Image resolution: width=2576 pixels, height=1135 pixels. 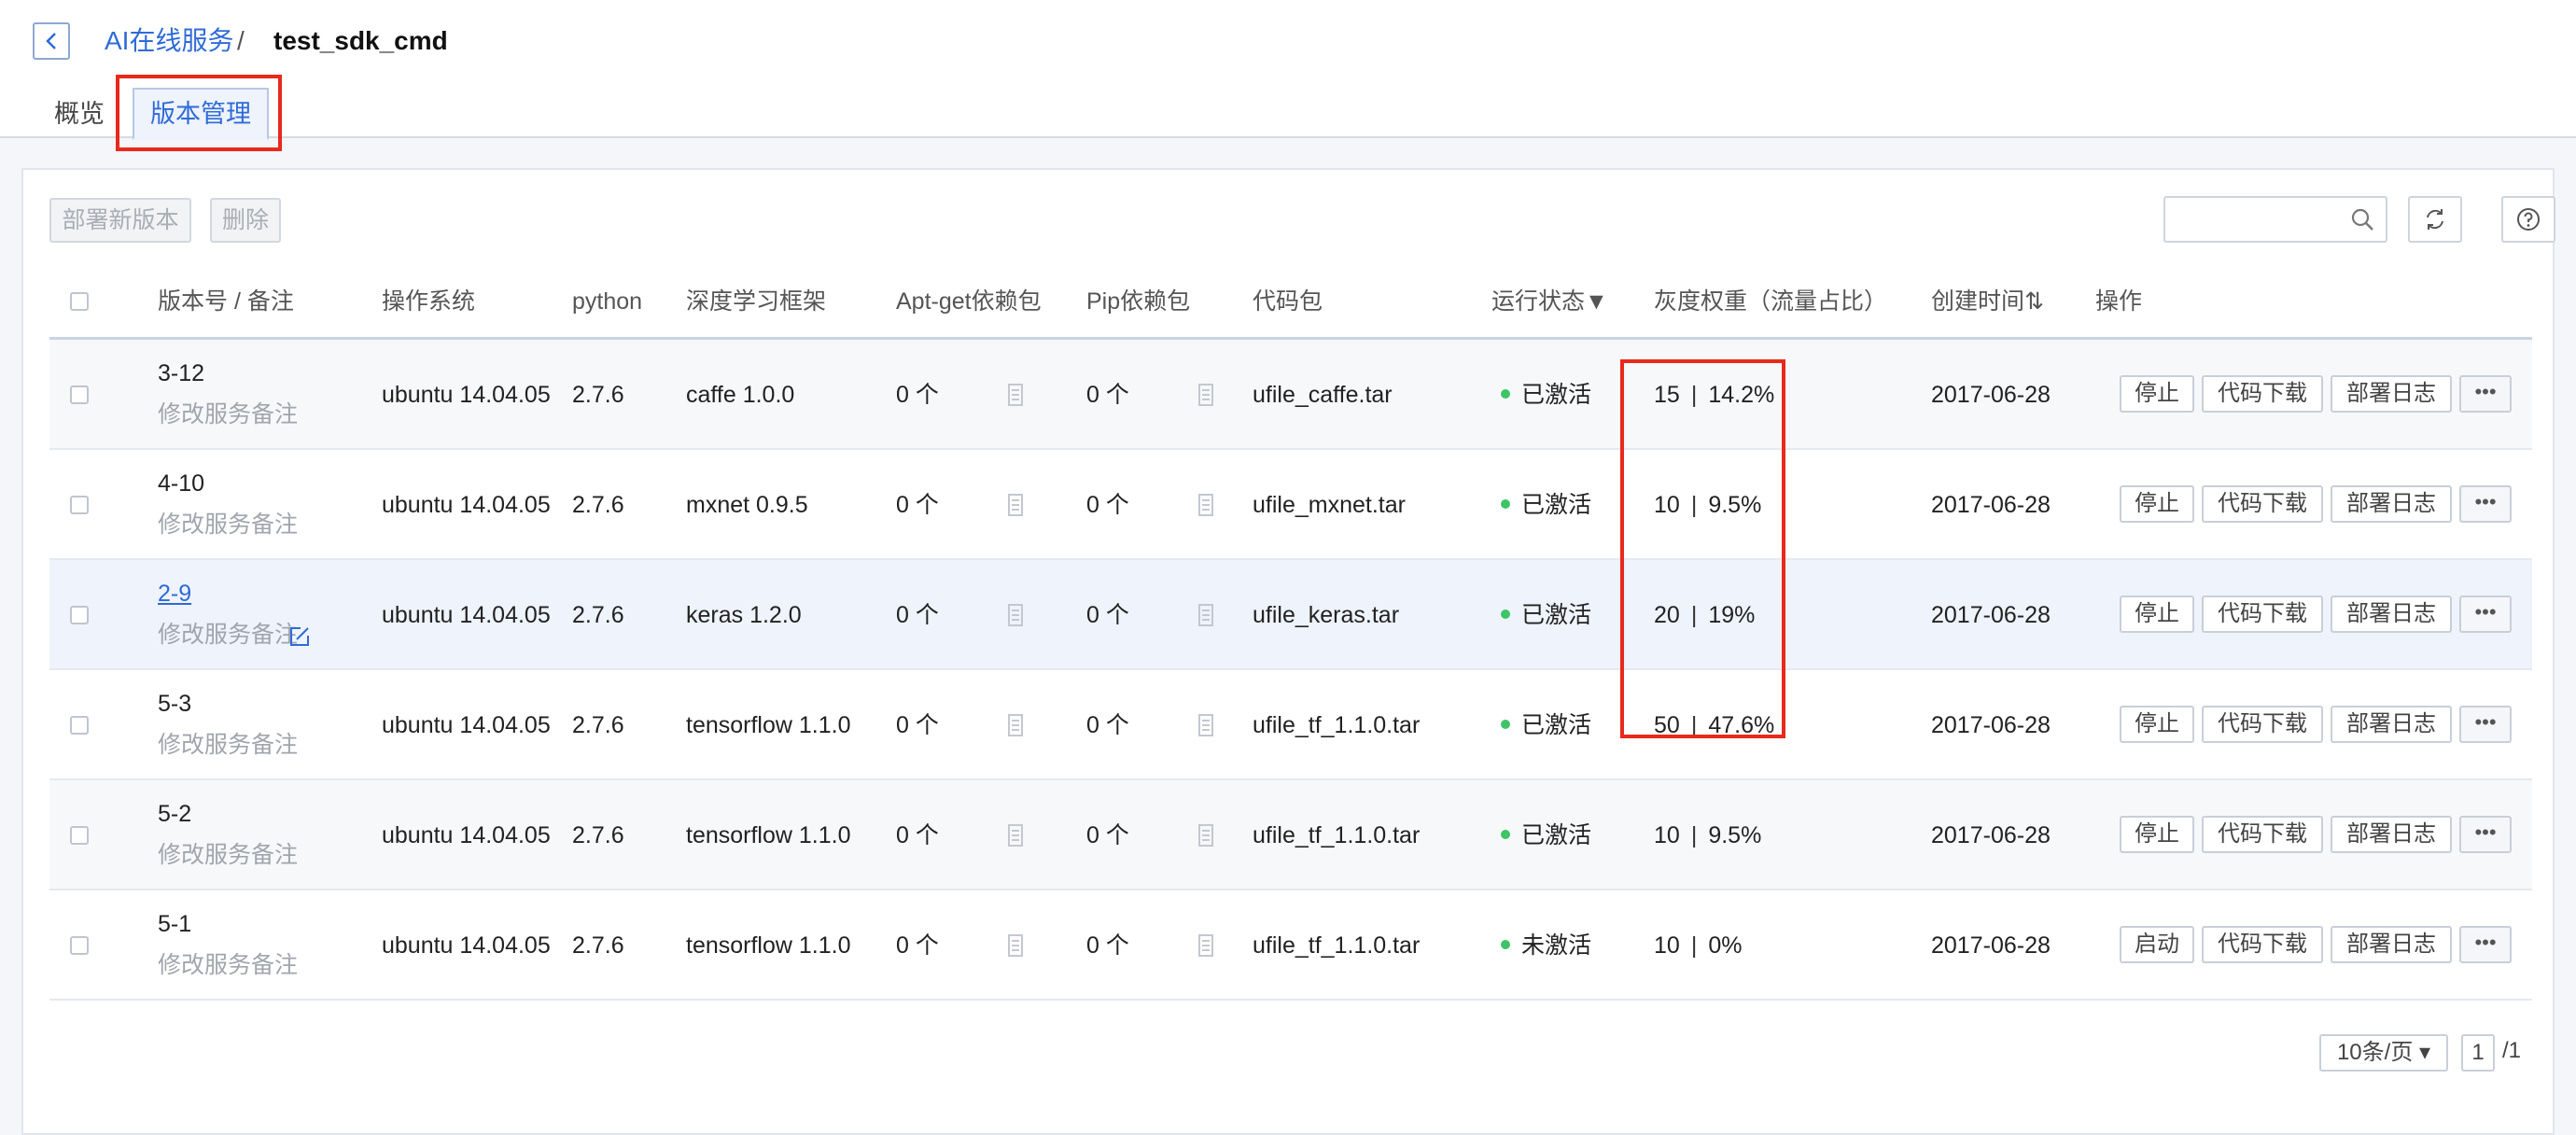 What do you see at coordinates (2275, 219) in the screenshot?
I see `search-box` at bounding box center [2275, 219].